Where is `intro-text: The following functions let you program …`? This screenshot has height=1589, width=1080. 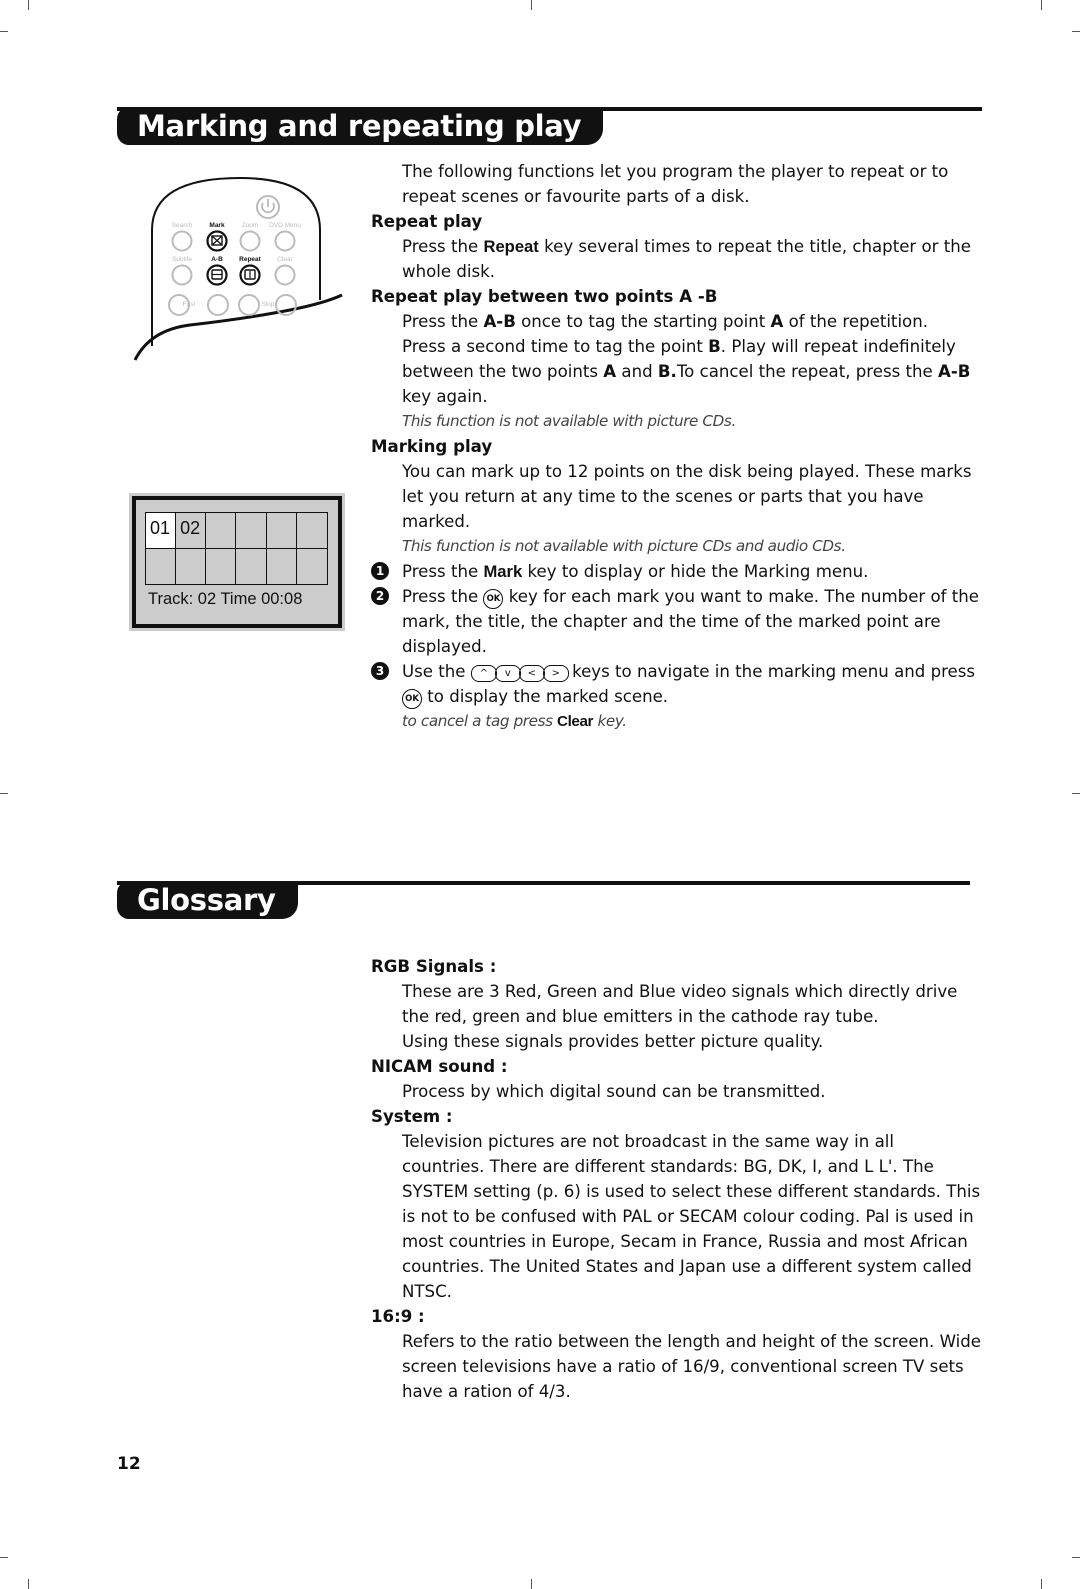
intro-text: The following functions let you program … is located at coordinates (675, 184).